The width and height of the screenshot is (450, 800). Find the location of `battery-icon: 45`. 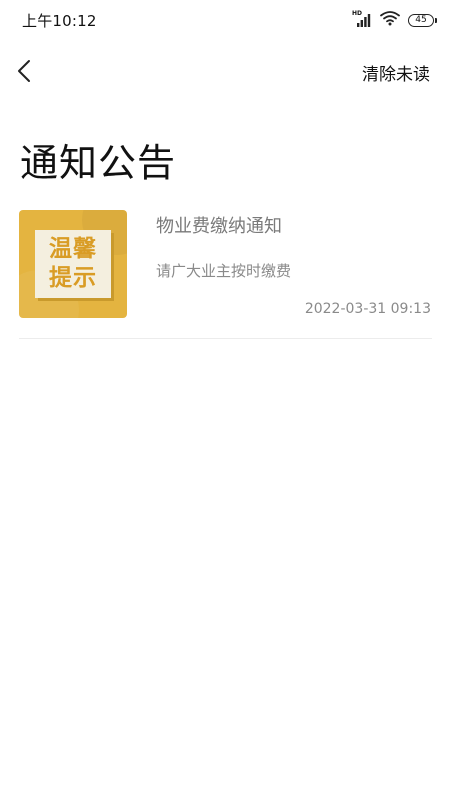

battery-icon: 45 is located at coordinates (422, 20).